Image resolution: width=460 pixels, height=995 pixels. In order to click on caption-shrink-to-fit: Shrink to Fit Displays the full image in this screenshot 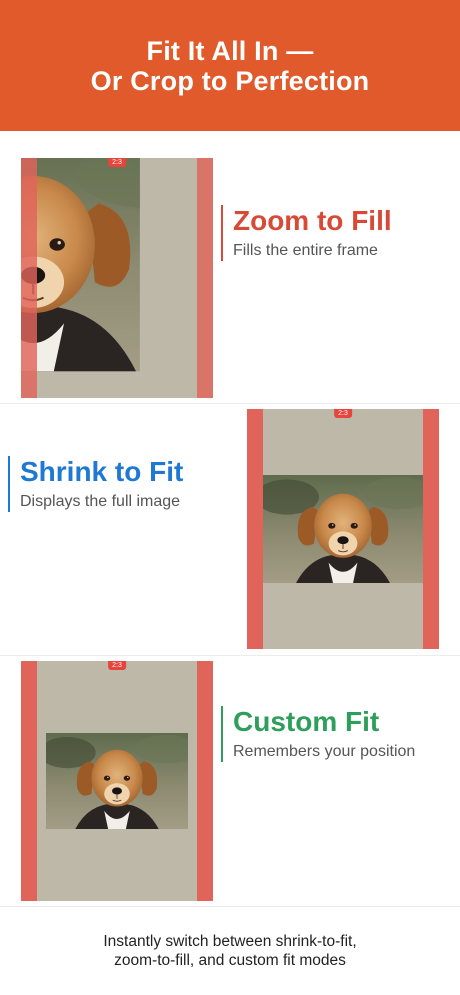, I will do `click(95, 484)`.